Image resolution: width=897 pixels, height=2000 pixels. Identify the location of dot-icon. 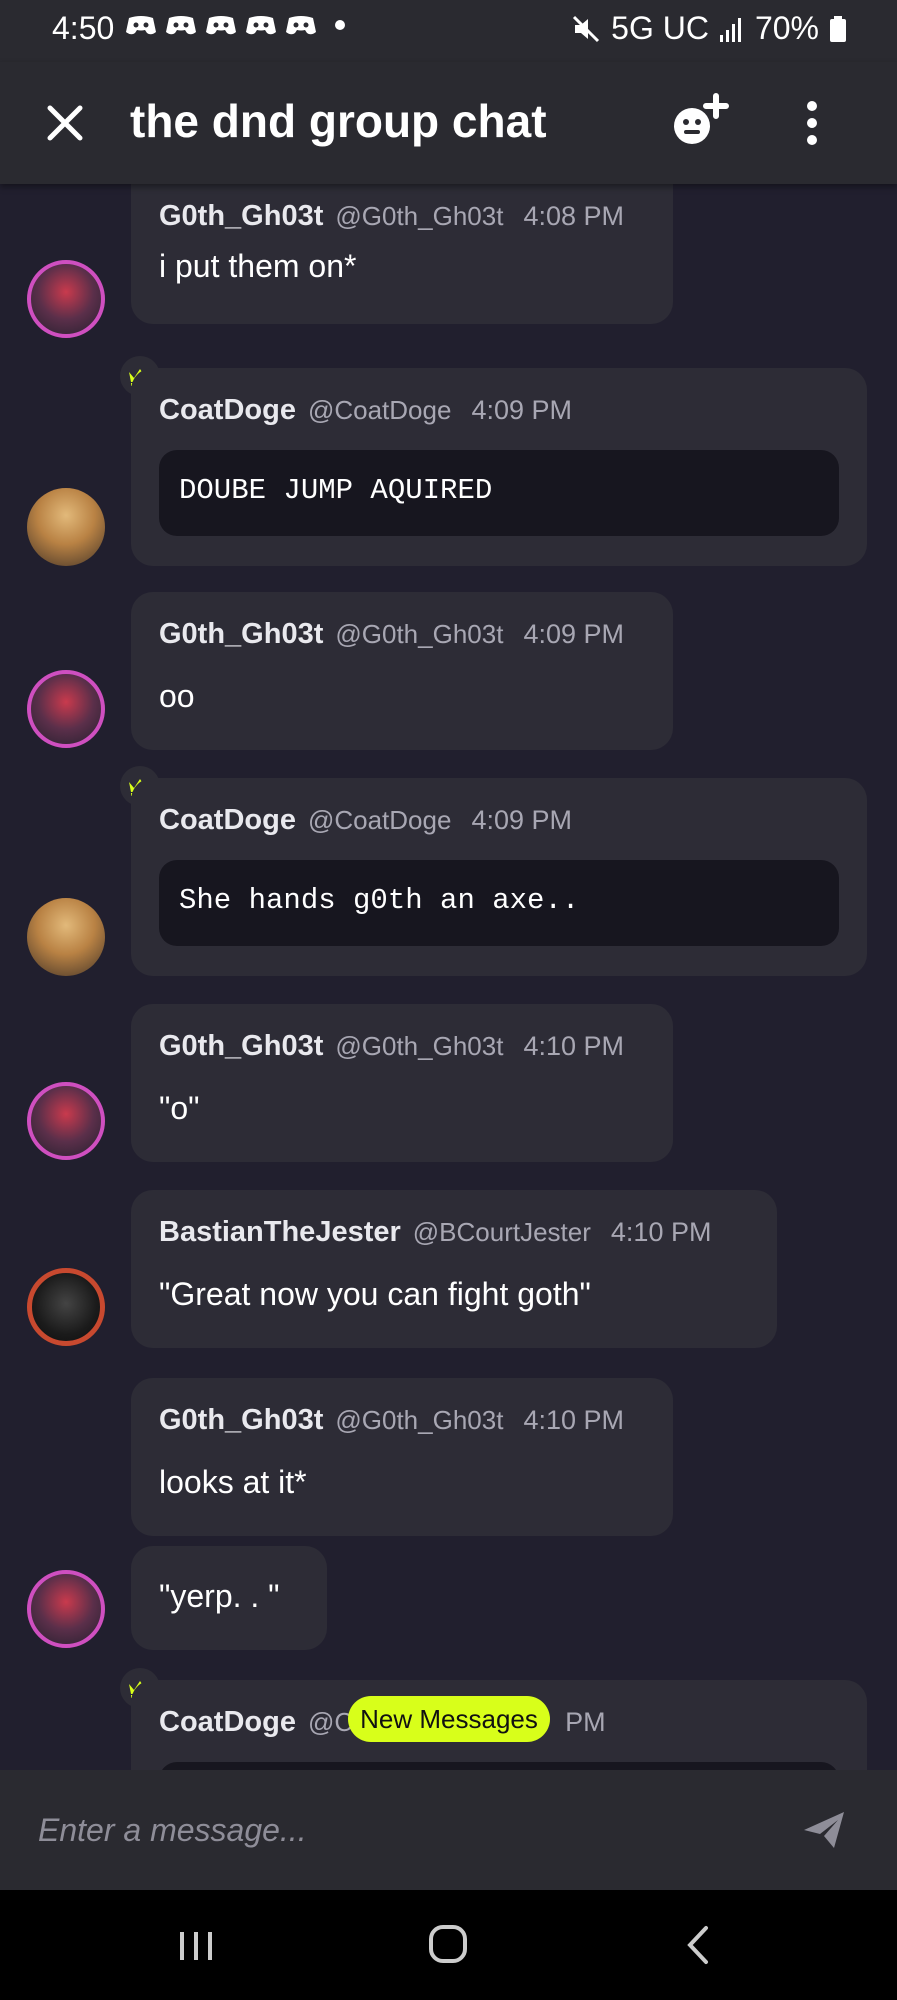
(340, 25).